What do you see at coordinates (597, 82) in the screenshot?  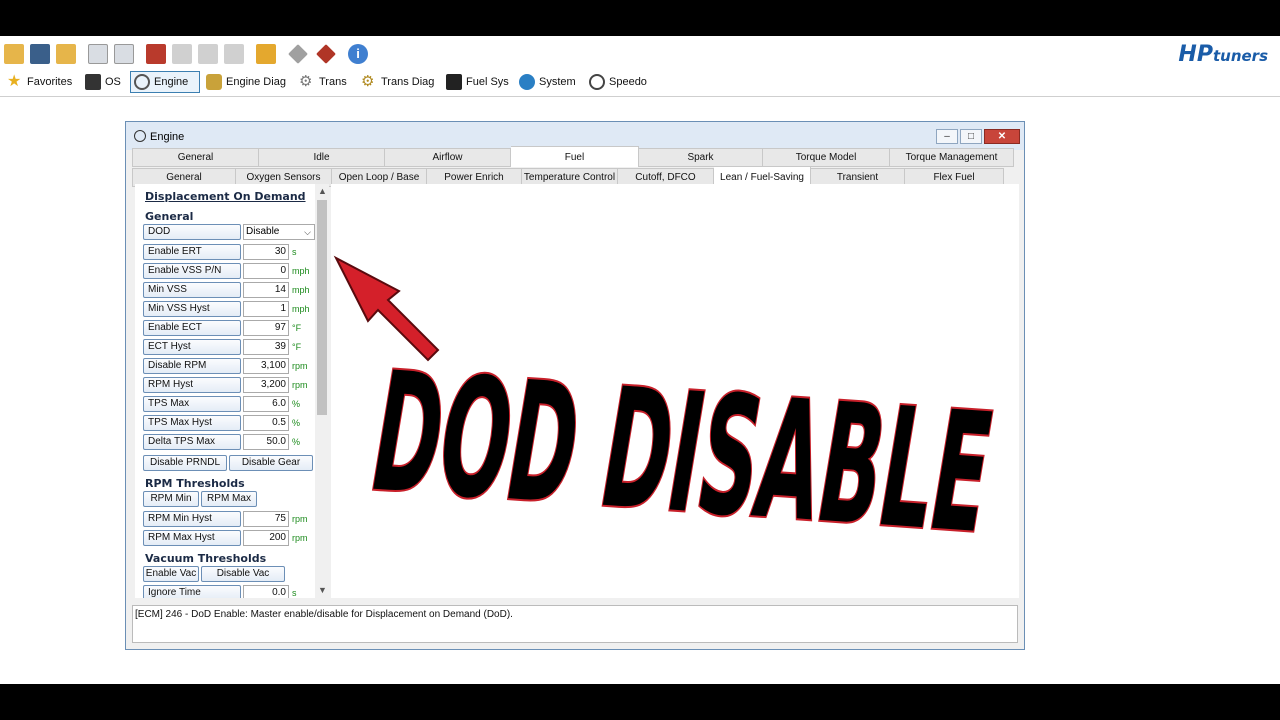 I see `speedometer-icon` at bounding box center [597, 82].